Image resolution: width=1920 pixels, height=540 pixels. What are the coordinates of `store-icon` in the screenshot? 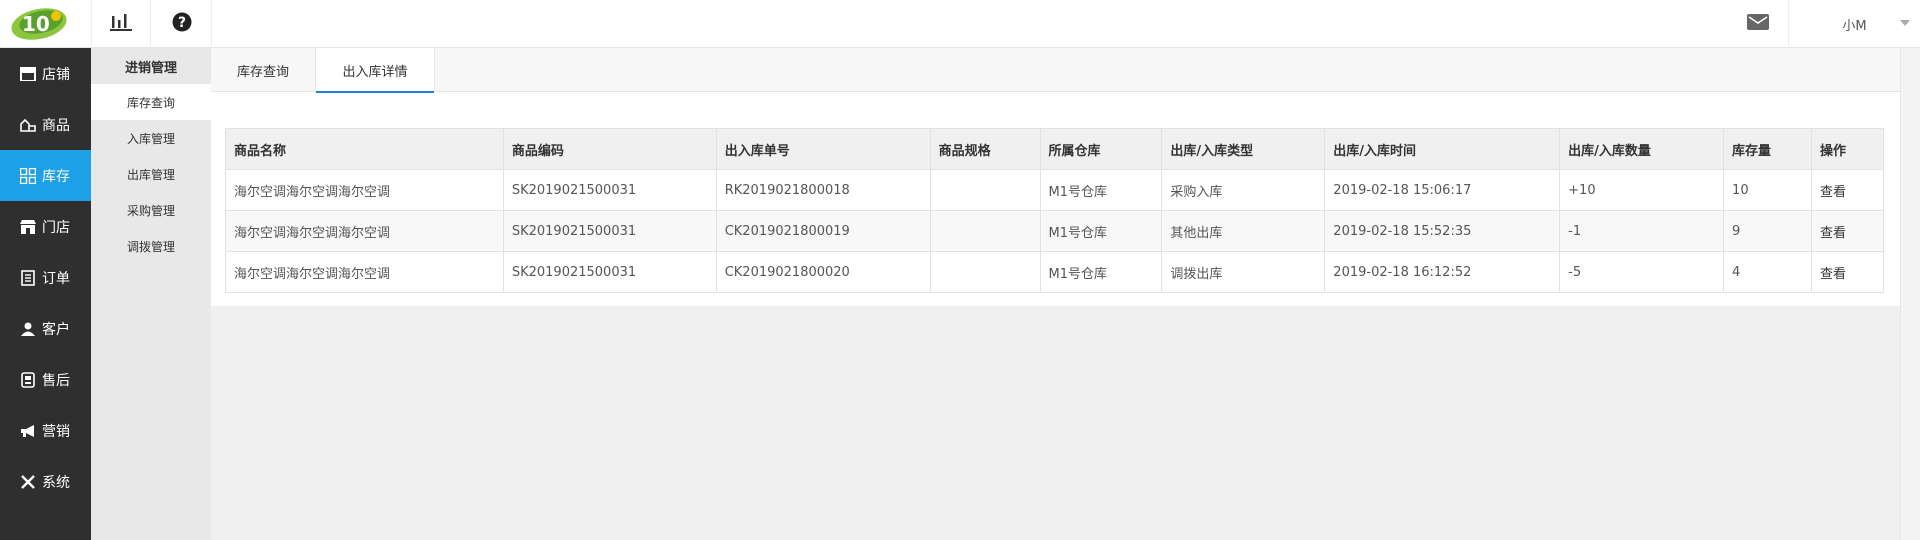 It's located at (28, 74).